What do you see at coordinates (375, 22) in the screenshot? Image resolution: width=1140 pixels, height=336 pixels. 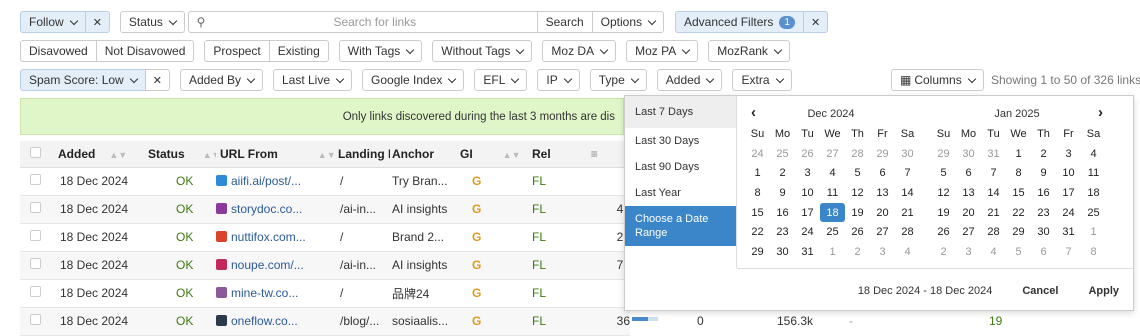 I see `search-input: Search for links` at bounding box center [375, 22].